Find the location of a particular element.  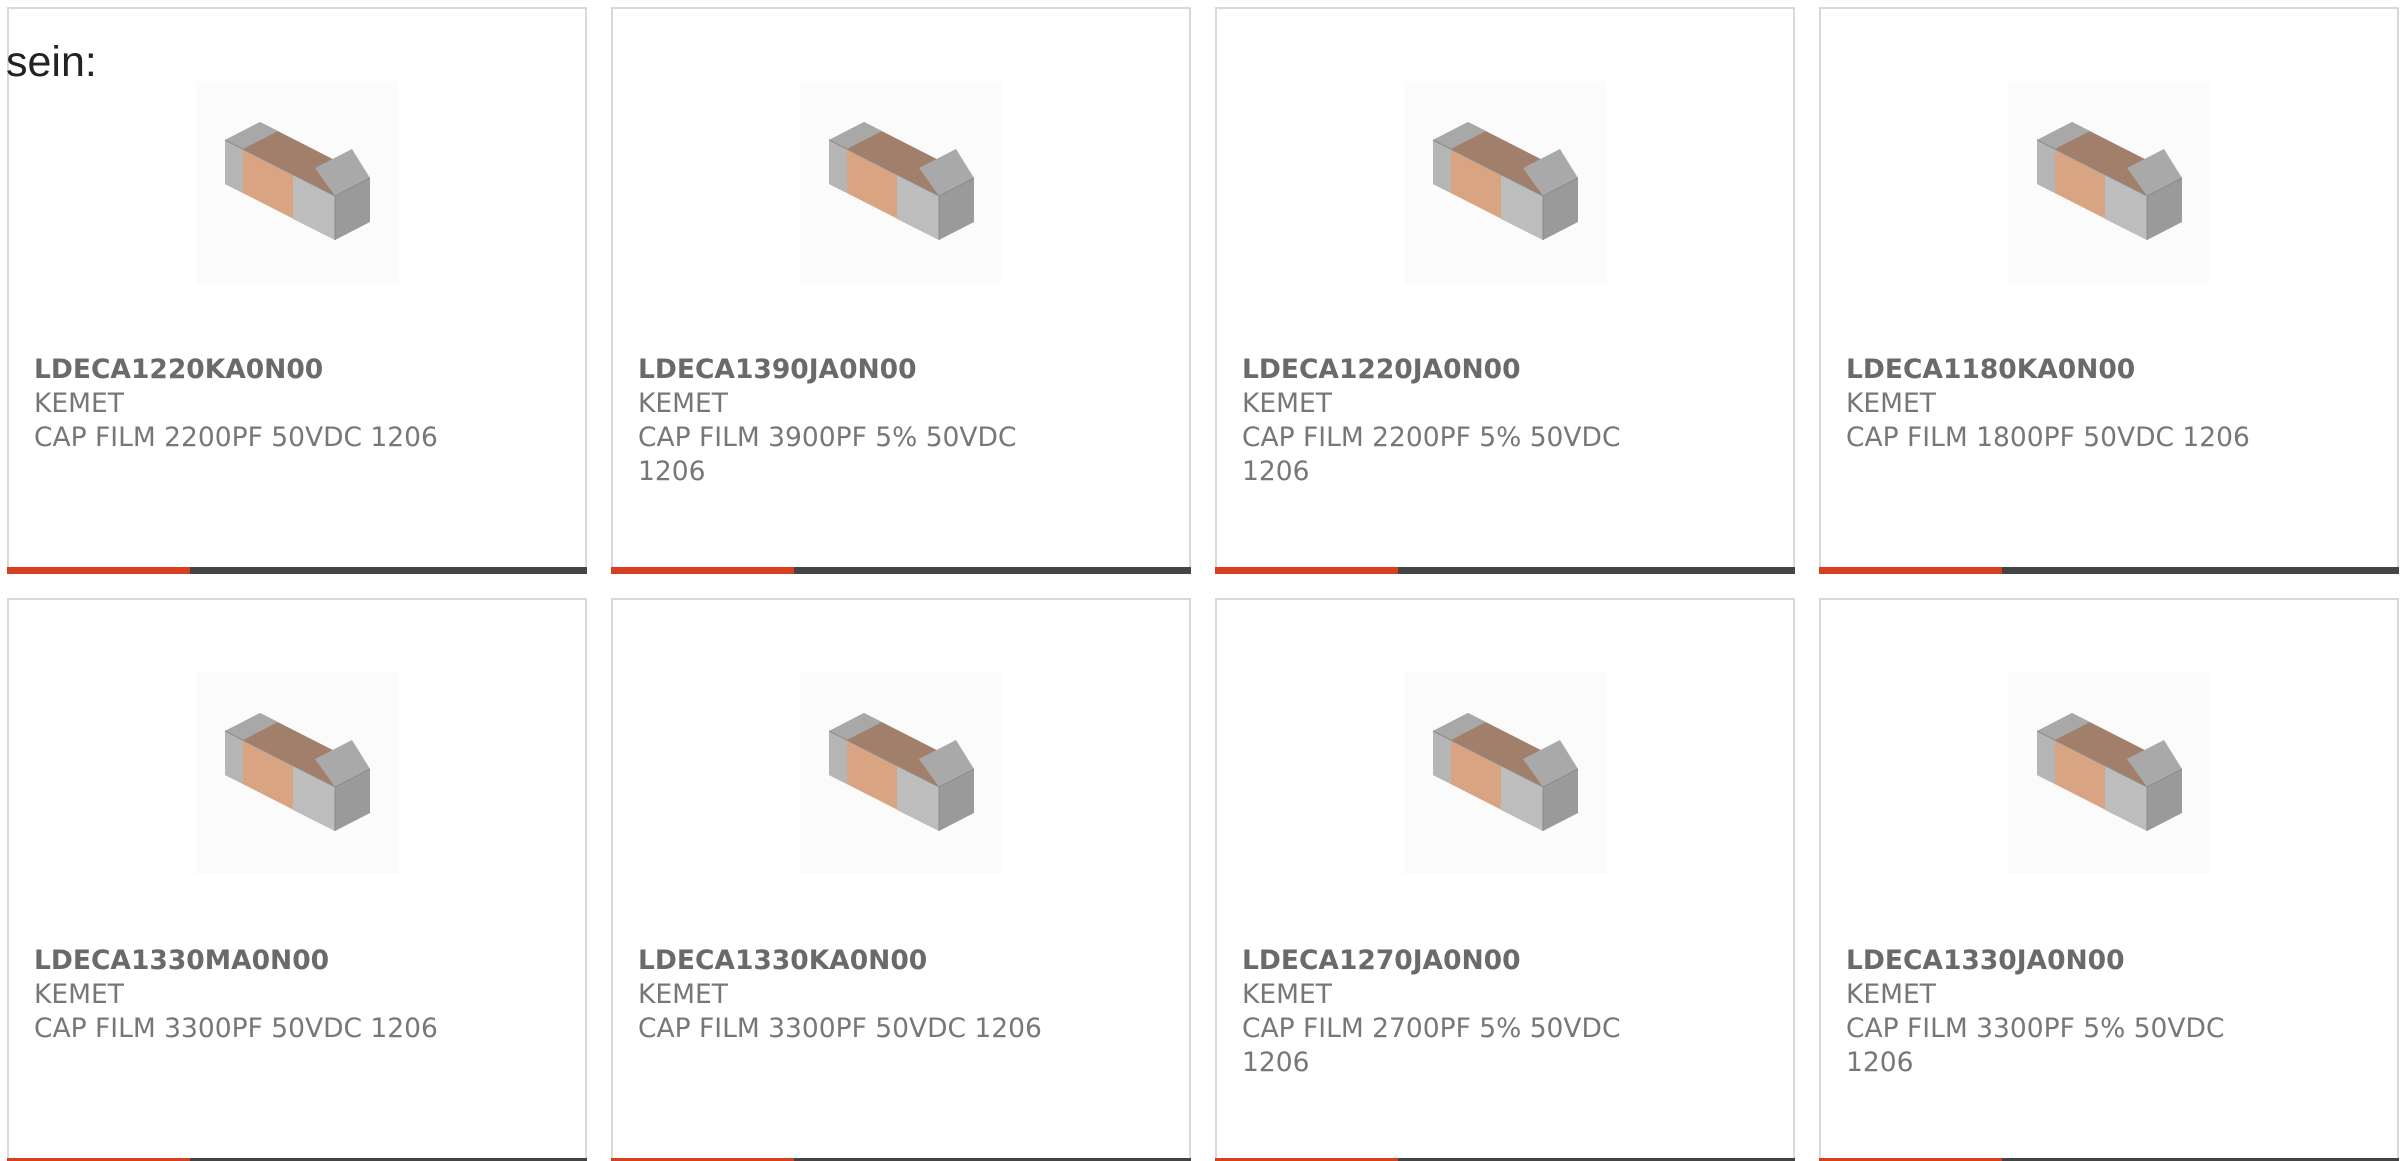

part-number: LDECA1270JA0N00 is located at coordinates (1457, 961).